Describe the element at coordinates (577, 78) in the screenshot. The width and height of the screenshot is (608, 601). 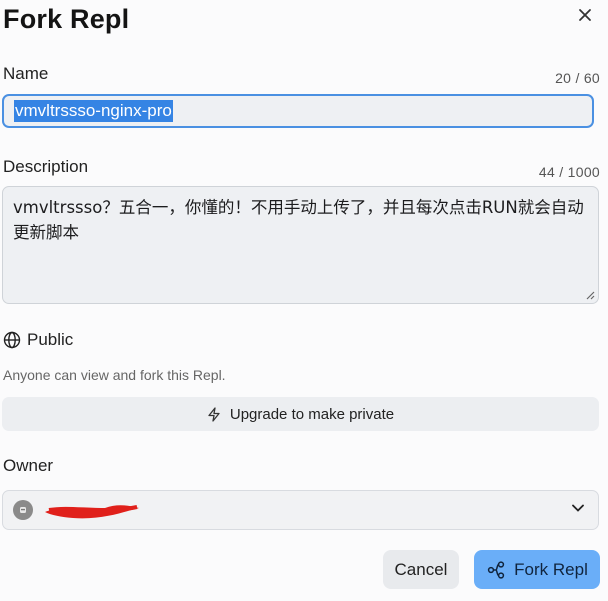
I see `name-char-counter: 20 / 60` at that location.